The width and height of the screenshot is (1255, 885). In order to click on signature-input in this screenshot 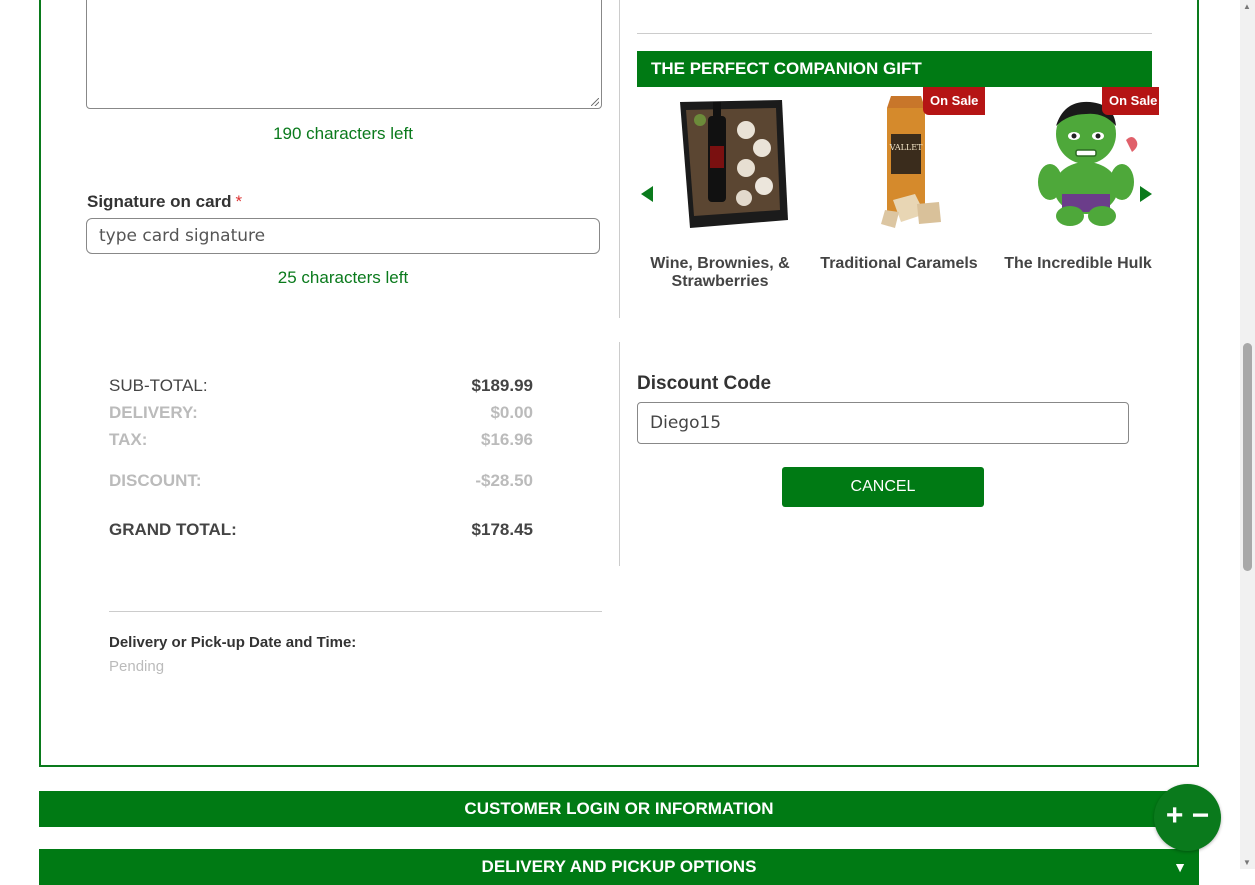, I will do `click(343, 236)`.